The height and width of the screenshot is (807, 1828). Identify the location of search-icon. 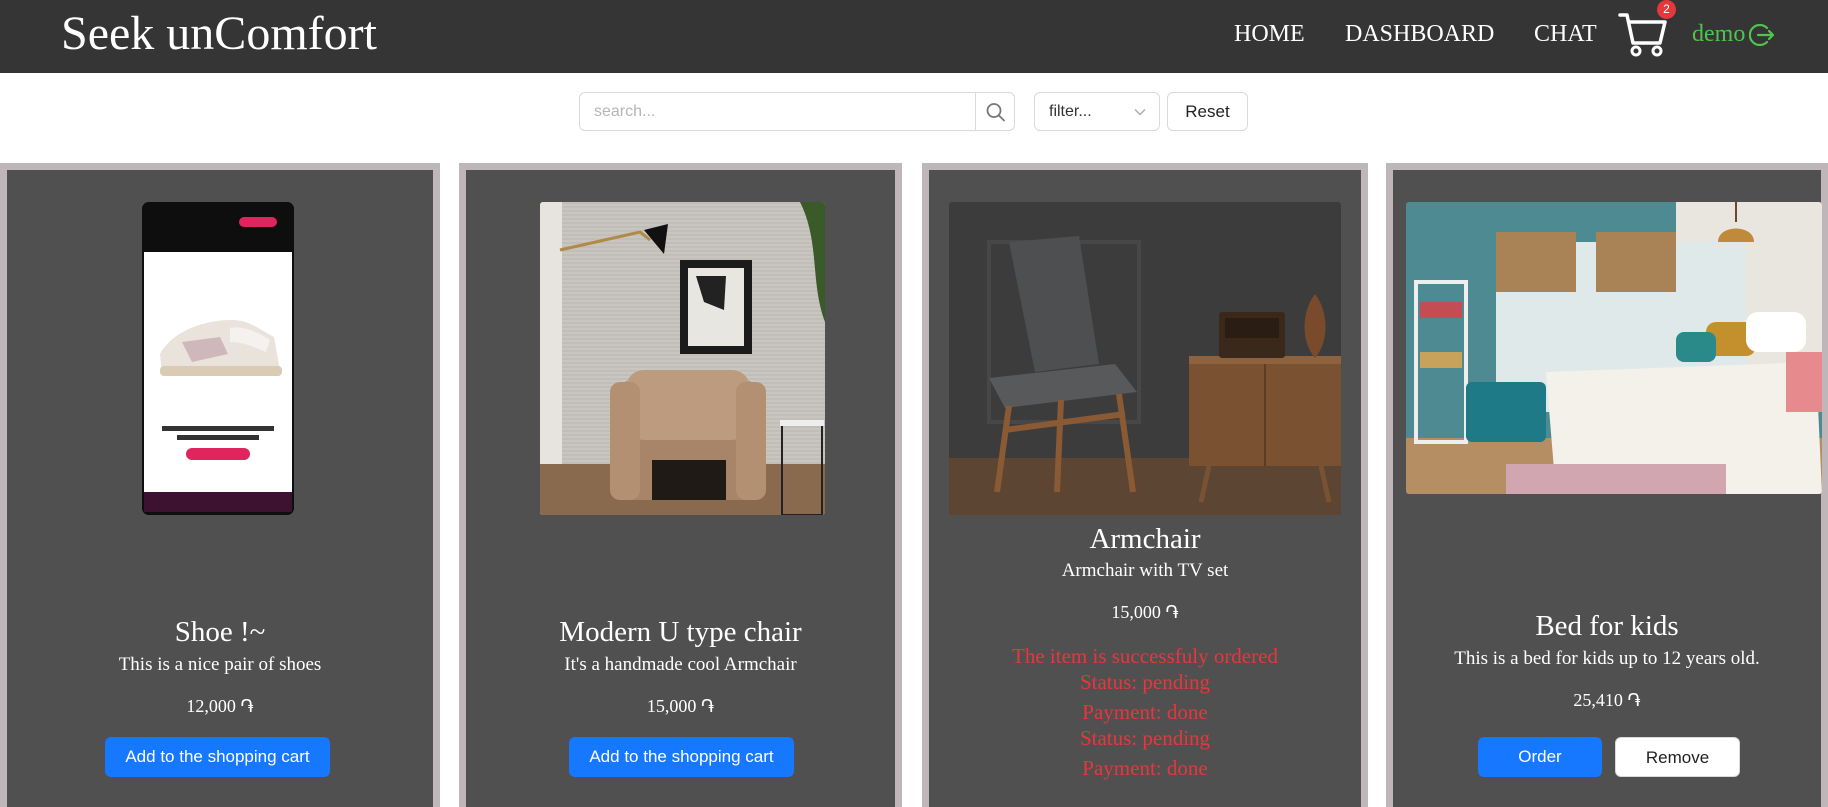
(995, 112).